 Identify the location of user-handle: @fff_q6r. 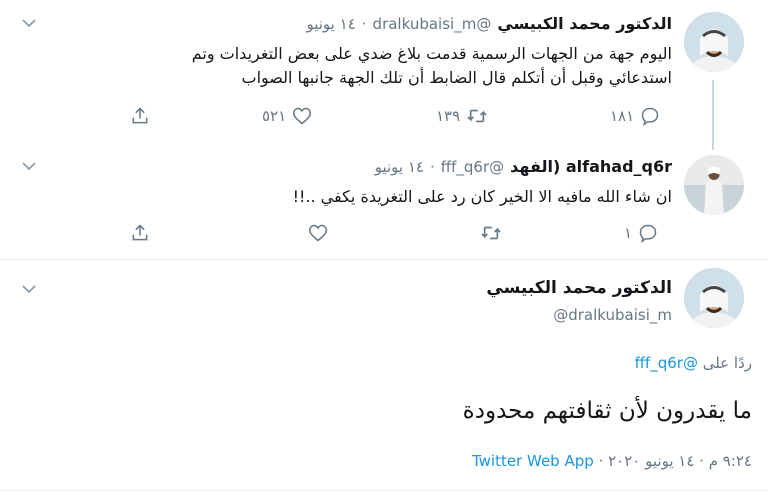
(472, 167).